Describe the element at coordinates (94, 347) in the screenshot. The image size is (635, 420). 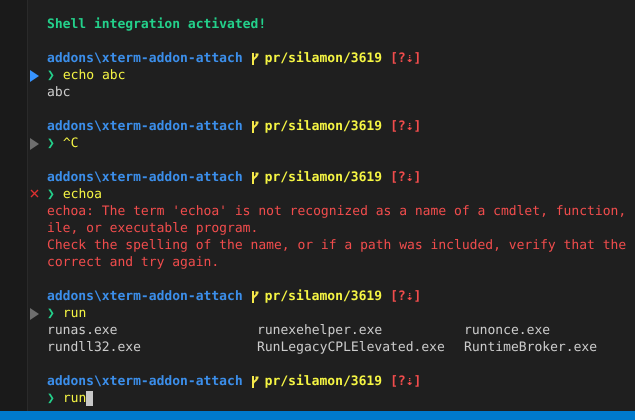
I see `completion-item: rundll32.exe` at that location.